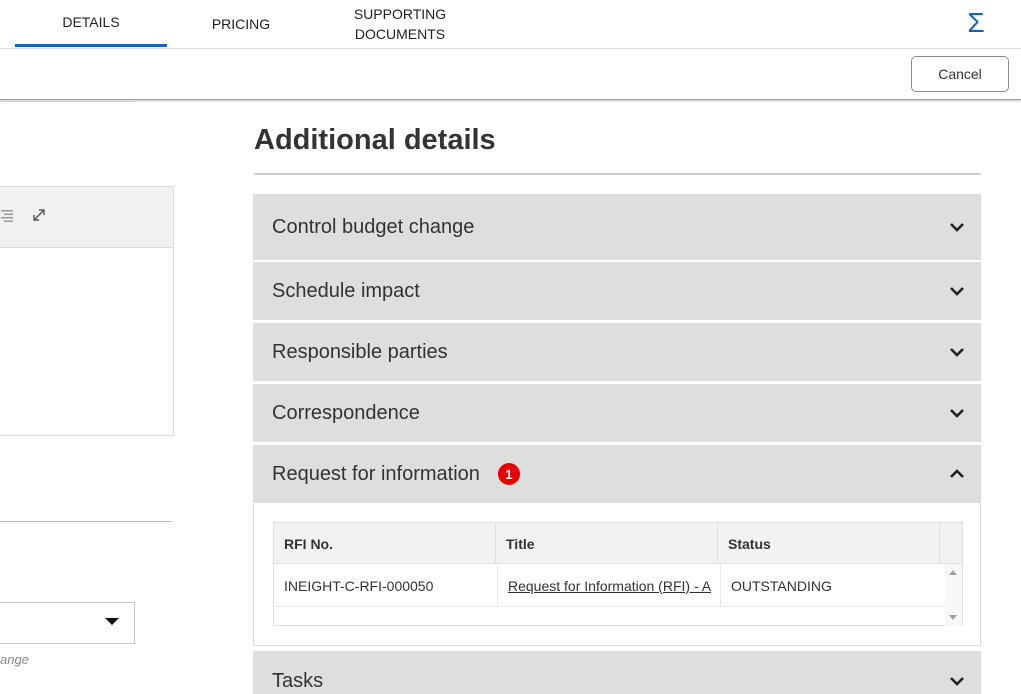 This screenshot has height=694, width=1021. Describe the element at coordinates (953, 572) in the screenshot. I see `scroll-up-icon` at that location.